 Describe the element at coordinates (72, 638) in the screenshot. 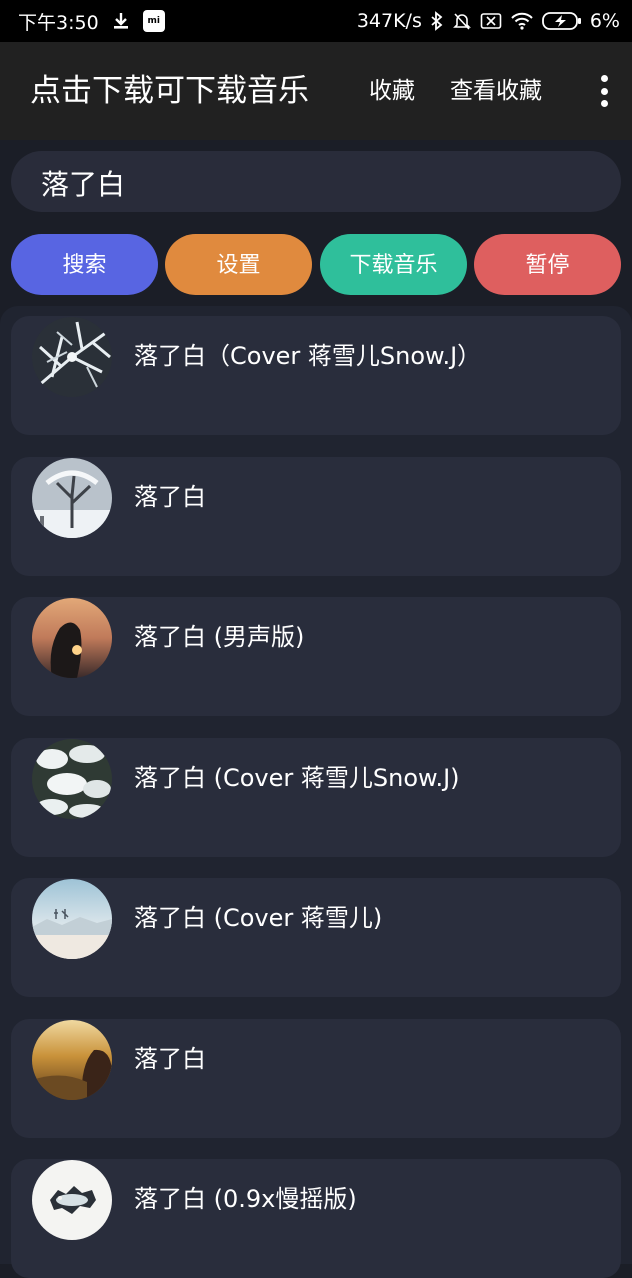

I see `sunset-portrait-cover` at that location.